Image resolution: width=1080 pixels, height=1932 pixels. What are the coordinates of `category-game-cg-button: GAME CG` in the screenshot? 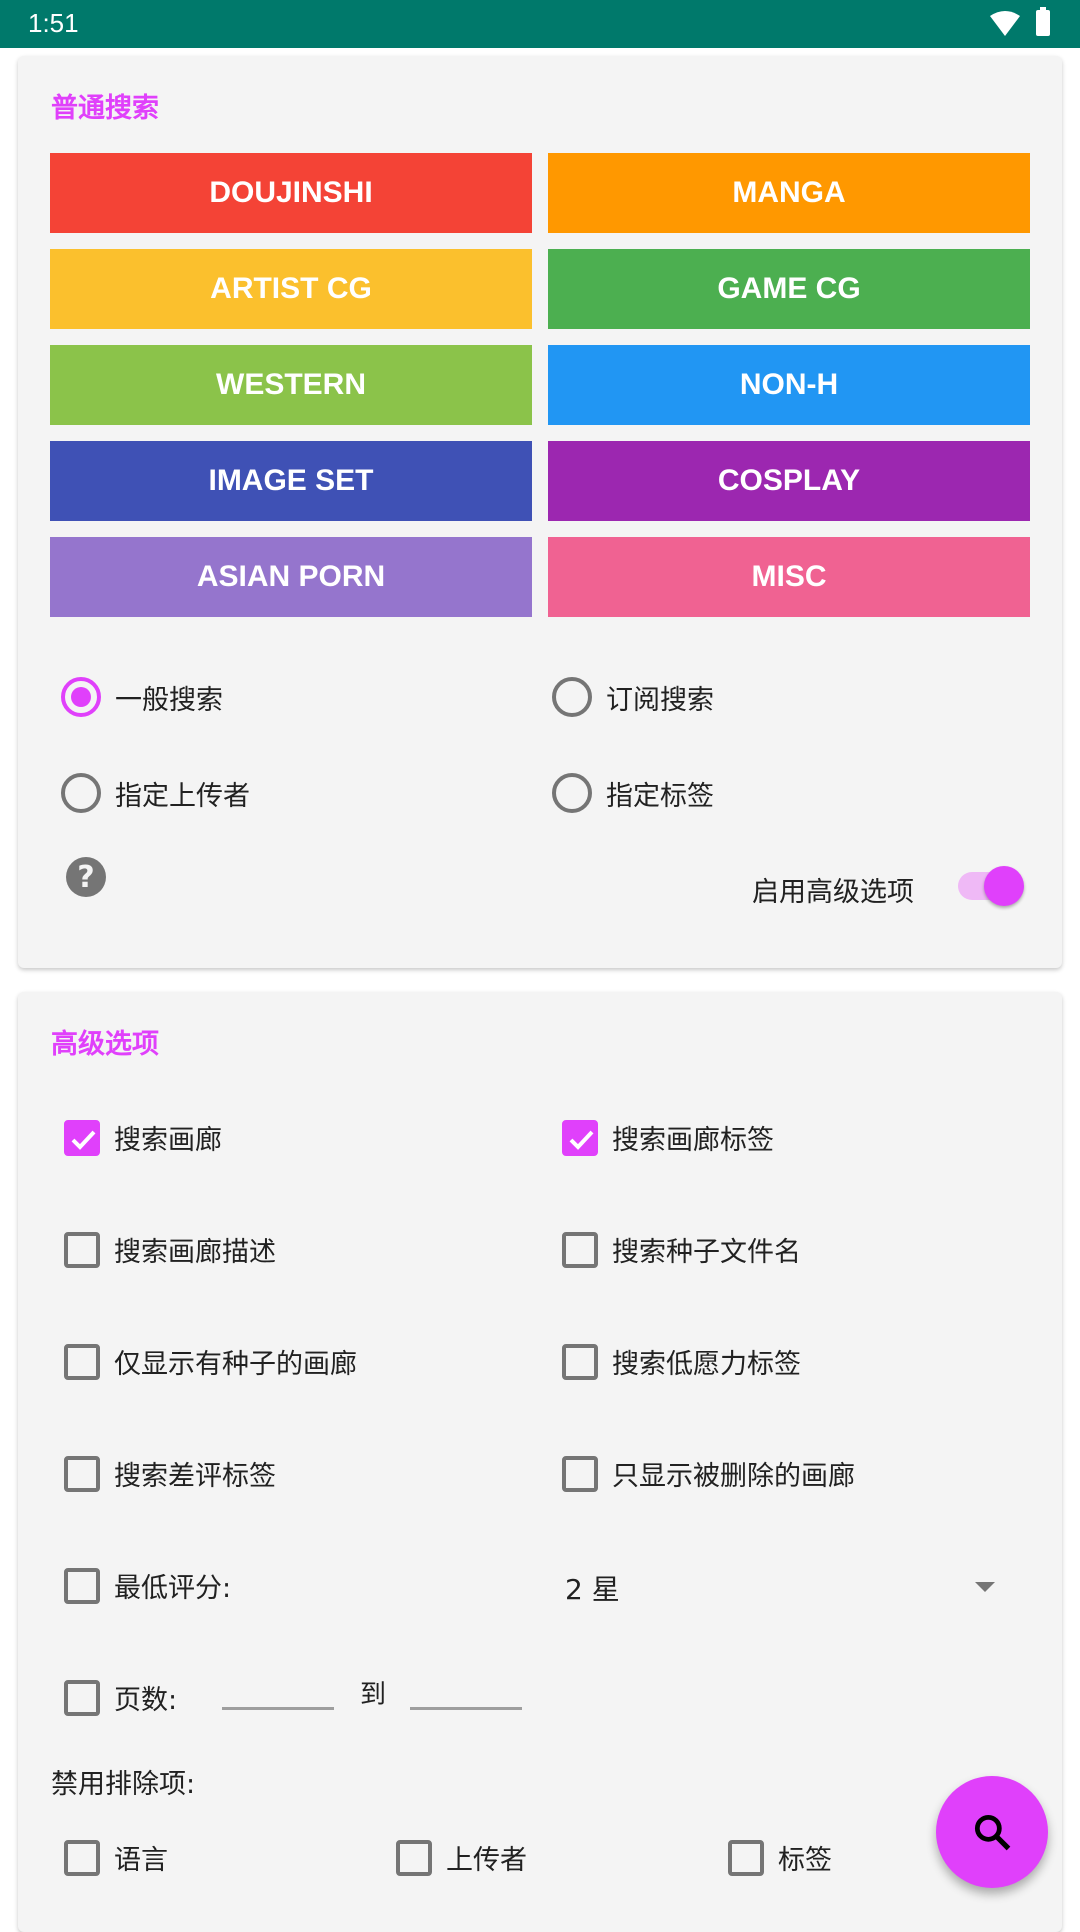 It's located at (789, 289).